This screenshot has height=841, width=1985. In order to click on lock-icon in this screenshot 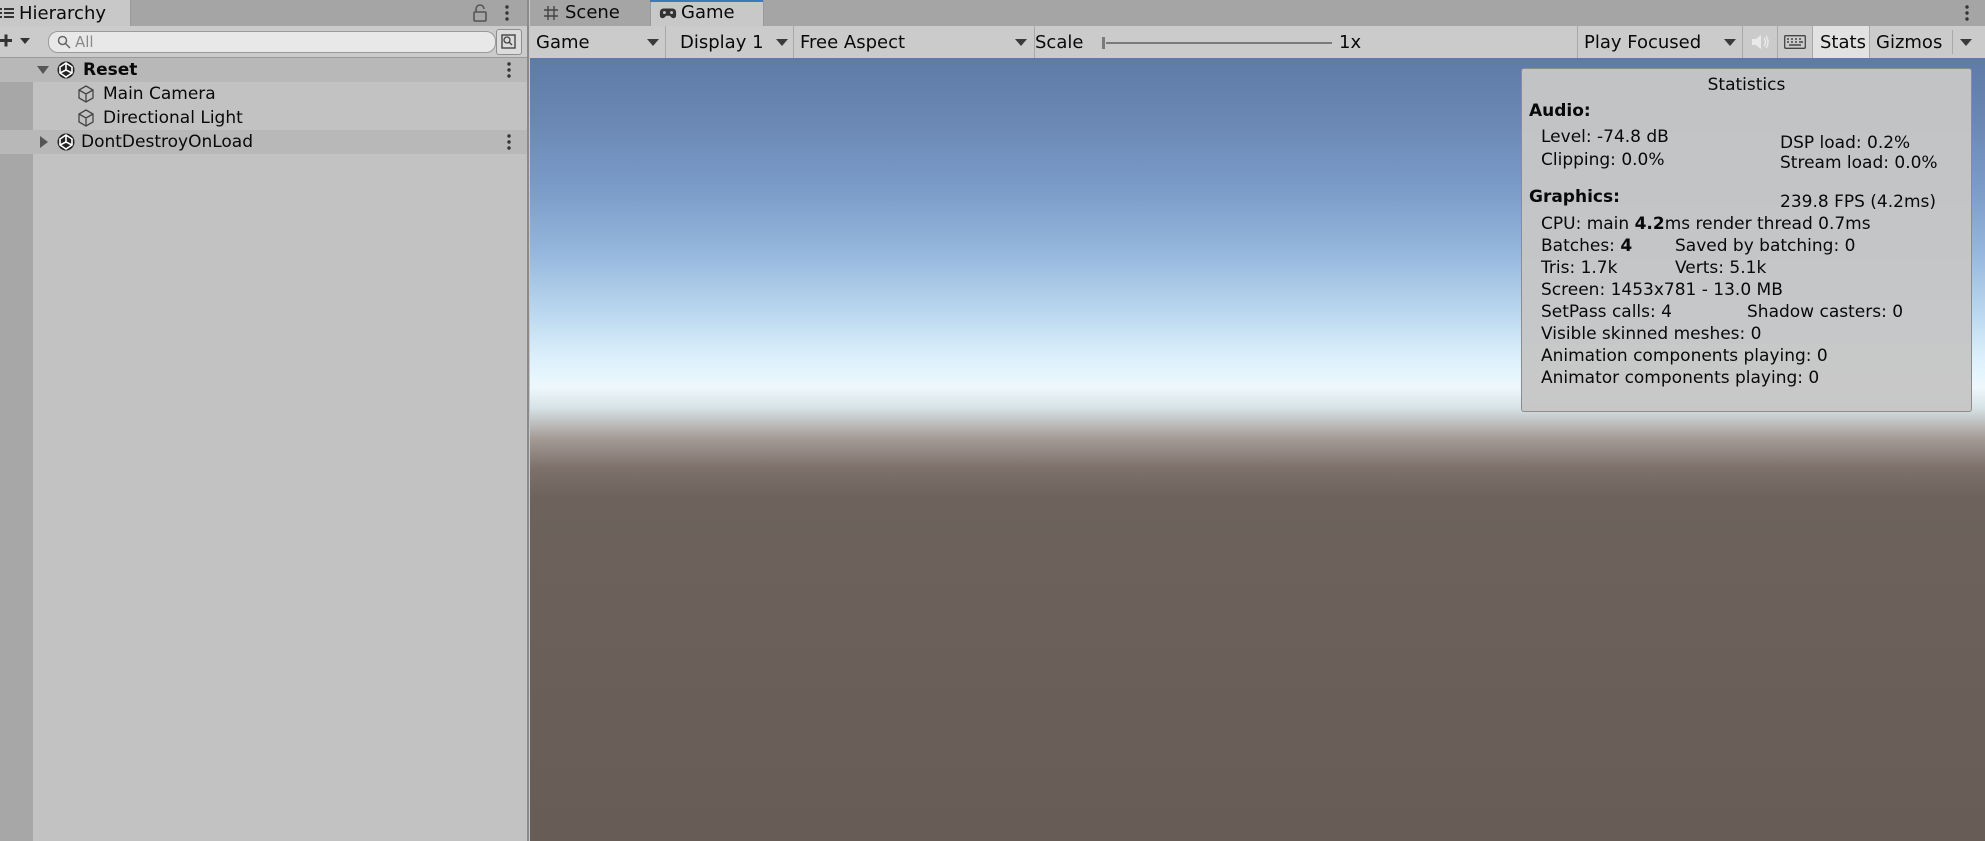, I will do `click(480, 13)`.